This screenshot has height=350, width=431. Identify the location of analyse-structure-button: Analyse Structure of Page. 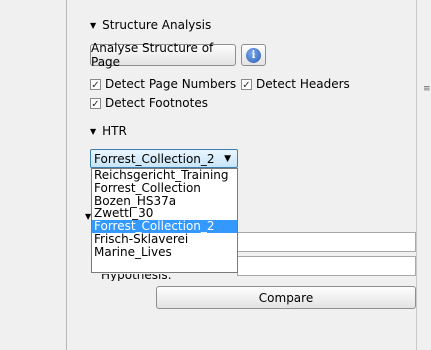
(163, 55).